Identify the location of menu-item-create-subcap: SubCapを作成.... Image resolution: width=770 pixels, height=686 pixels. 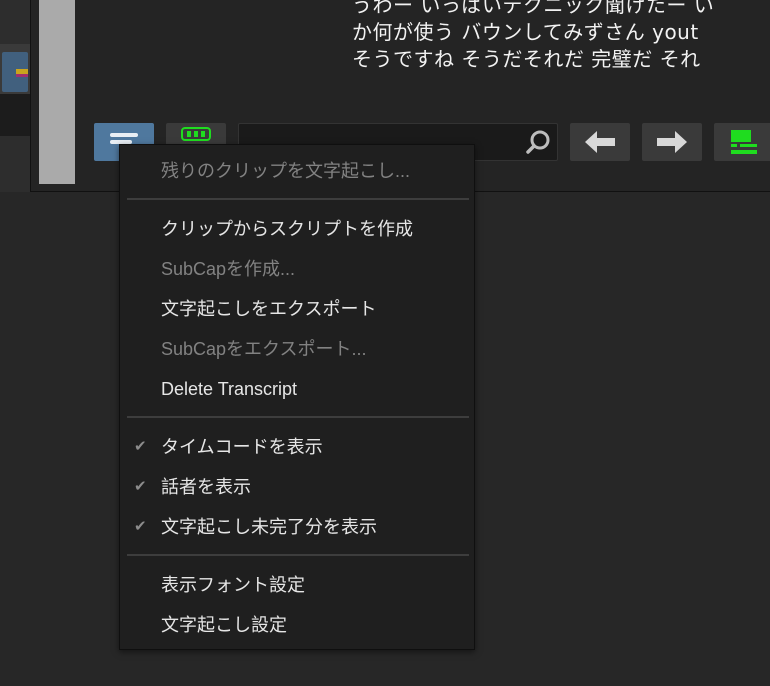
(297, 269).